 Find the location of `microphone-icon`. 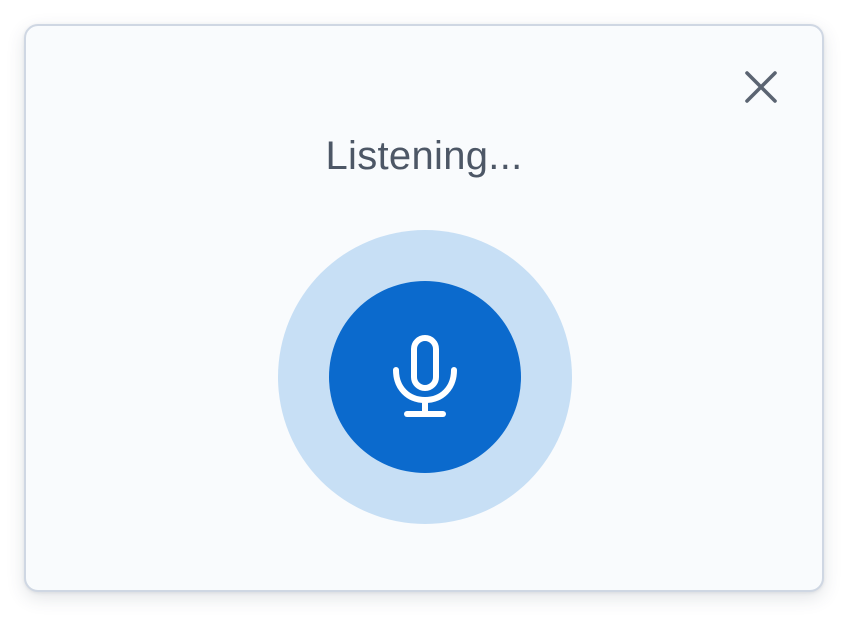

microphone-icon is located at coordinates (425, 376).